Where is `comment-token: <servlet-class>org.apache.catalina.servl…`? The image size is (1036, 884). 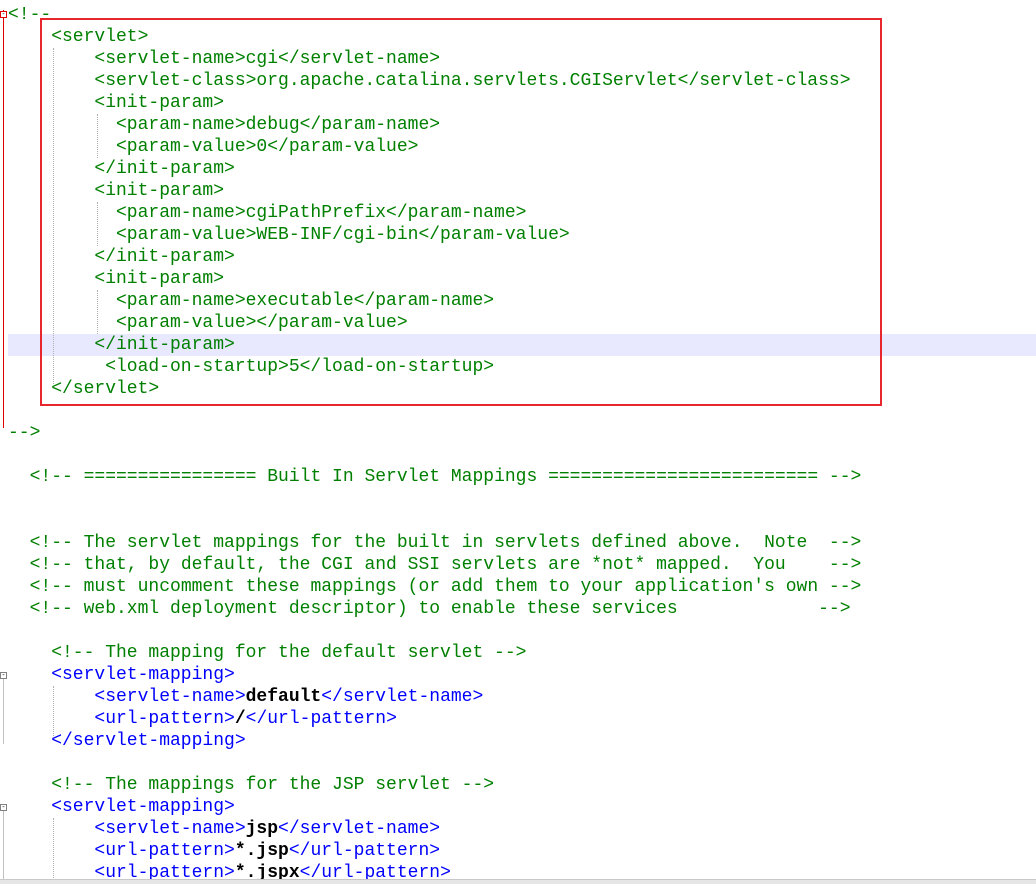
comment-token: <servlet-class>org.apache.catalina.servl… is located at coordinates (472, 81).